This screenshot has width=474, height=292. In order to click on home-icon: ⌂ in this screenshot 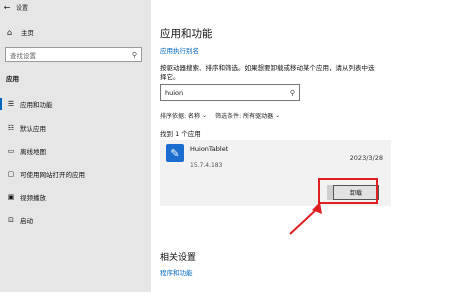, I will do `click(10, 32)`.